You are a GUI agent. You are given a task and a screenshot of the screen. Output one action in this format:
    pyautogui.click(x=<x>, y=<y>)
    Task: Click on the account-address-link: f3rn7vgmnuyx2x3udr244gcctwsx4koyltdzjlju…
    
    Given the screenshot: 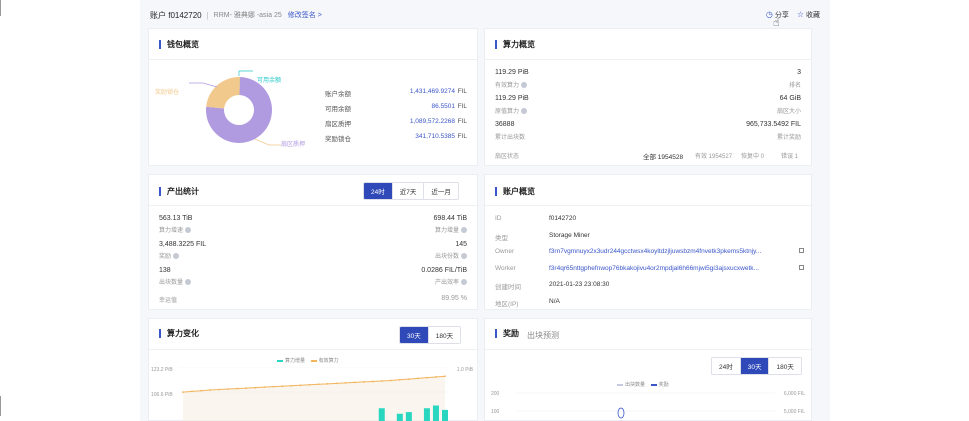 What is the action you would take?
    pyautogui.click(x=655, y=251)
    